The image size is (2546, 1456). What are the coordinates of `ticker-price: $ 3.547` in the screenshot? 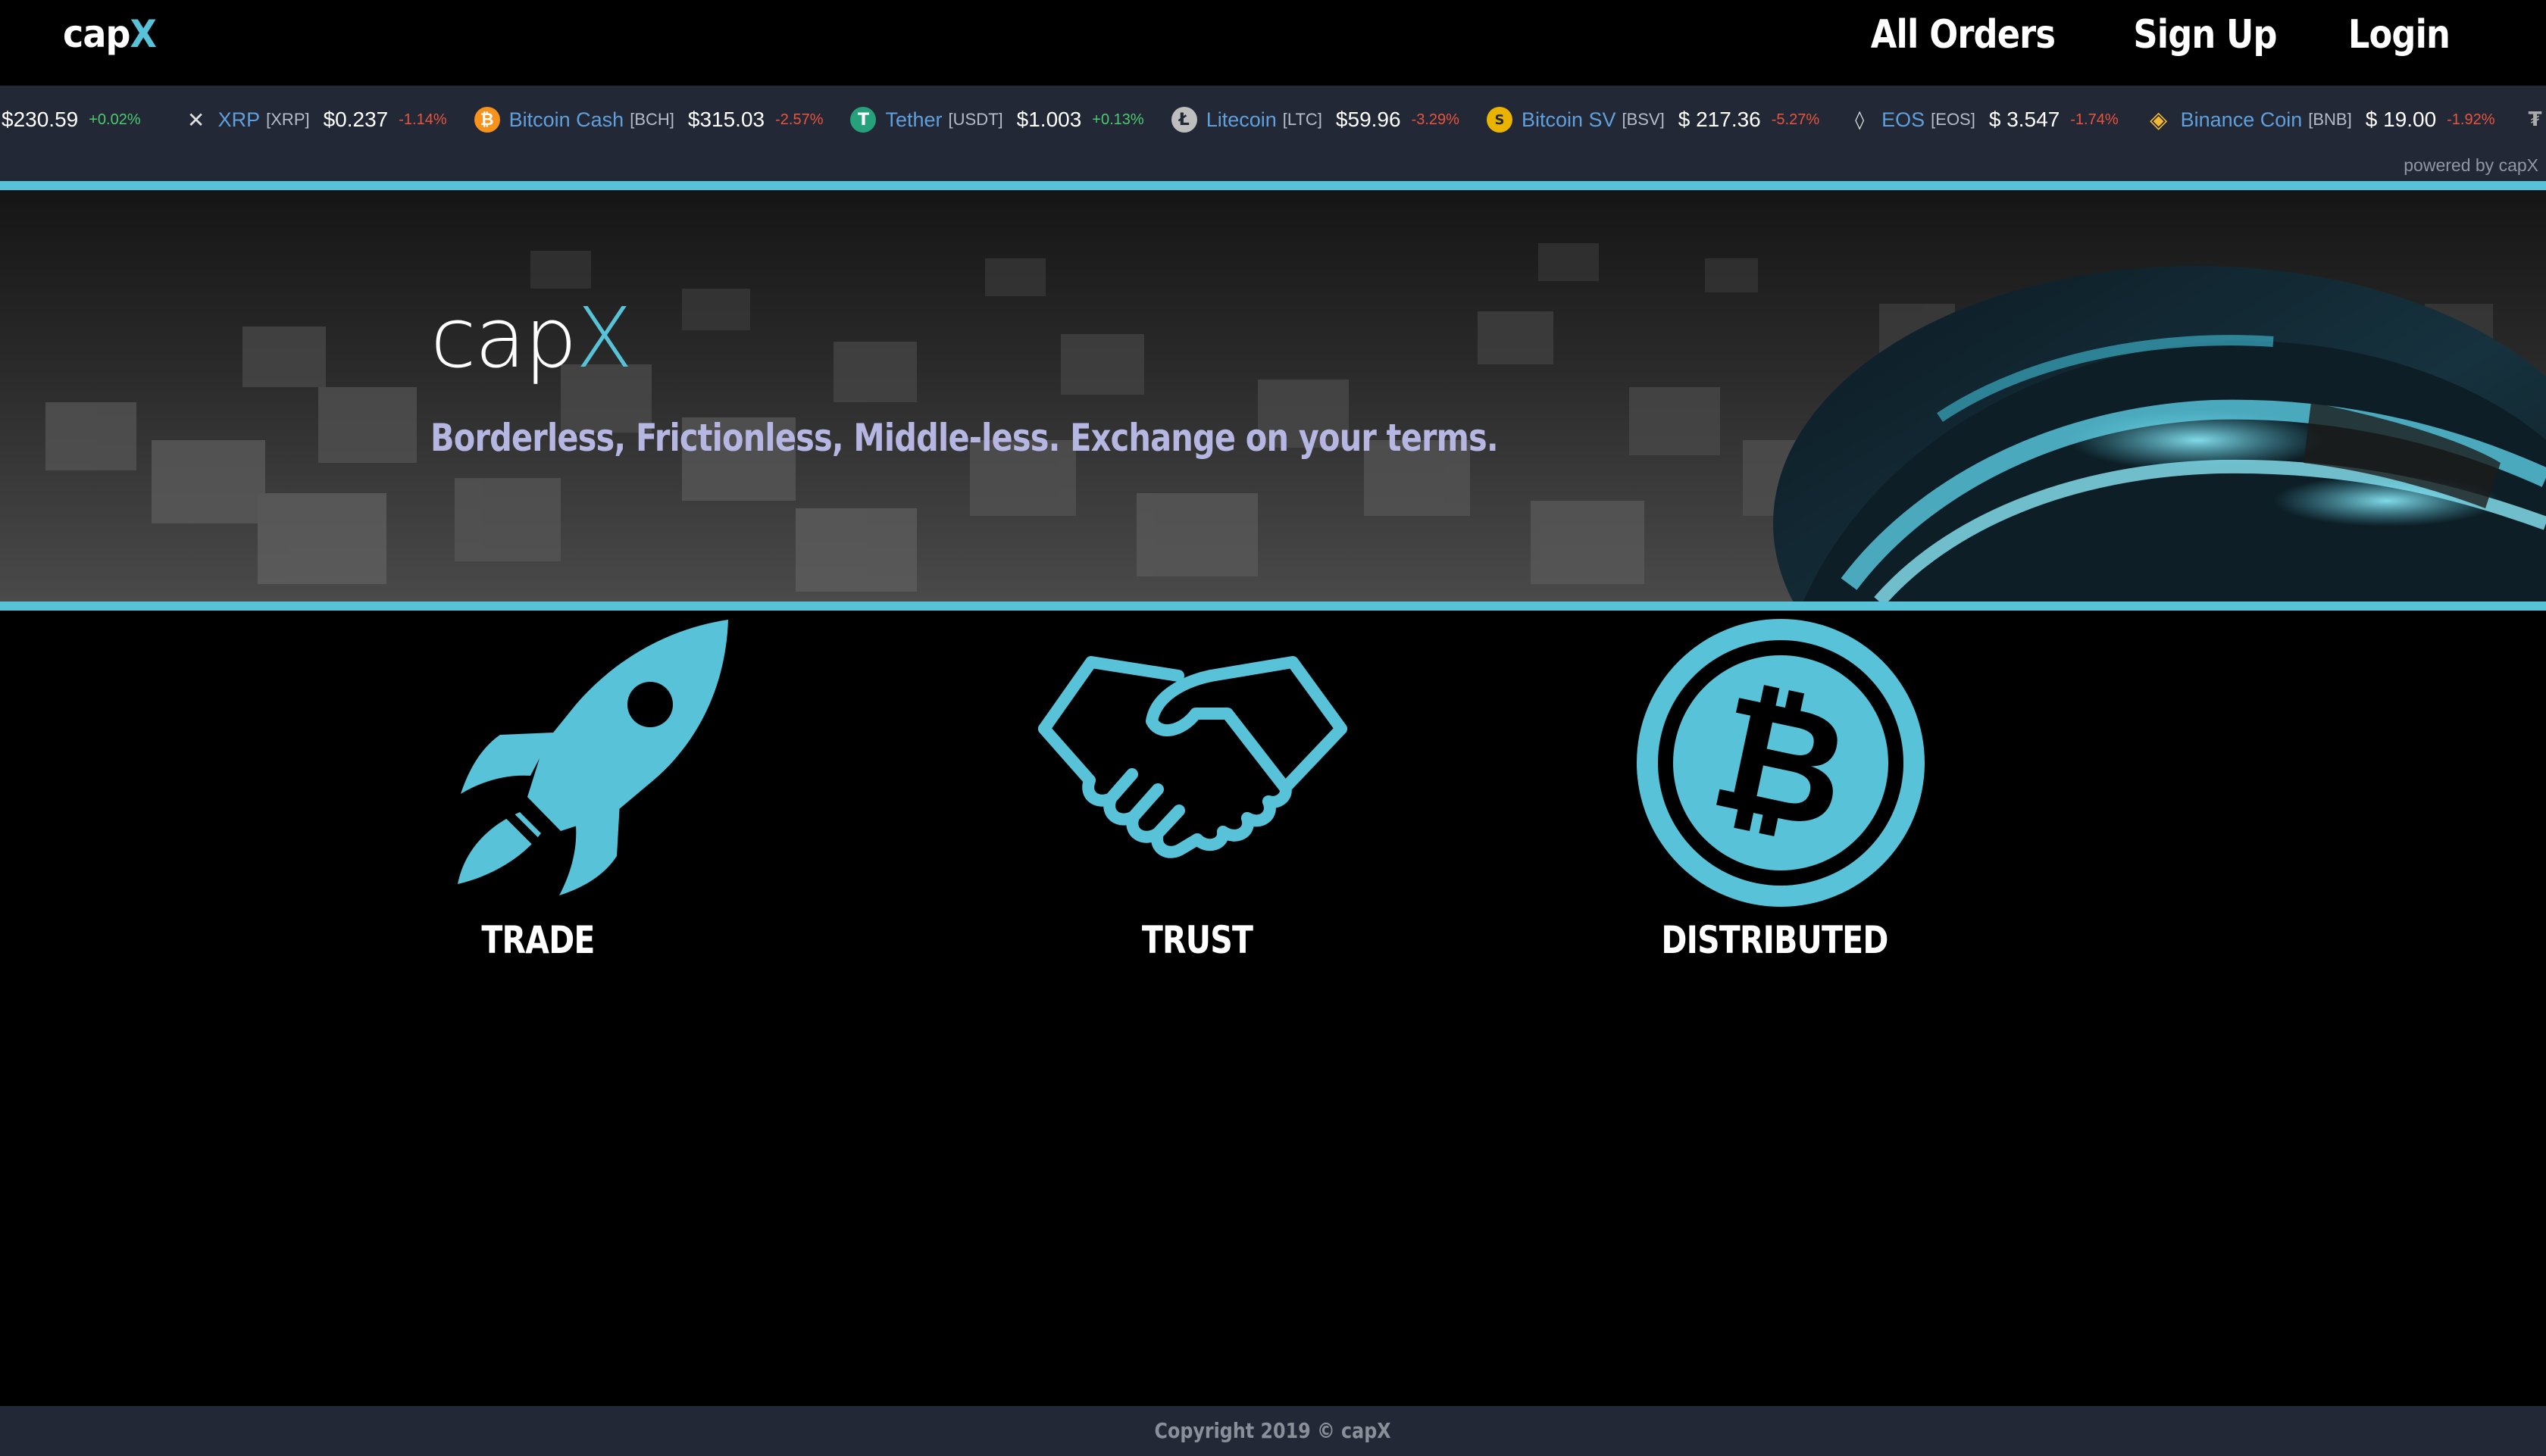 It's located at (2024, 119).